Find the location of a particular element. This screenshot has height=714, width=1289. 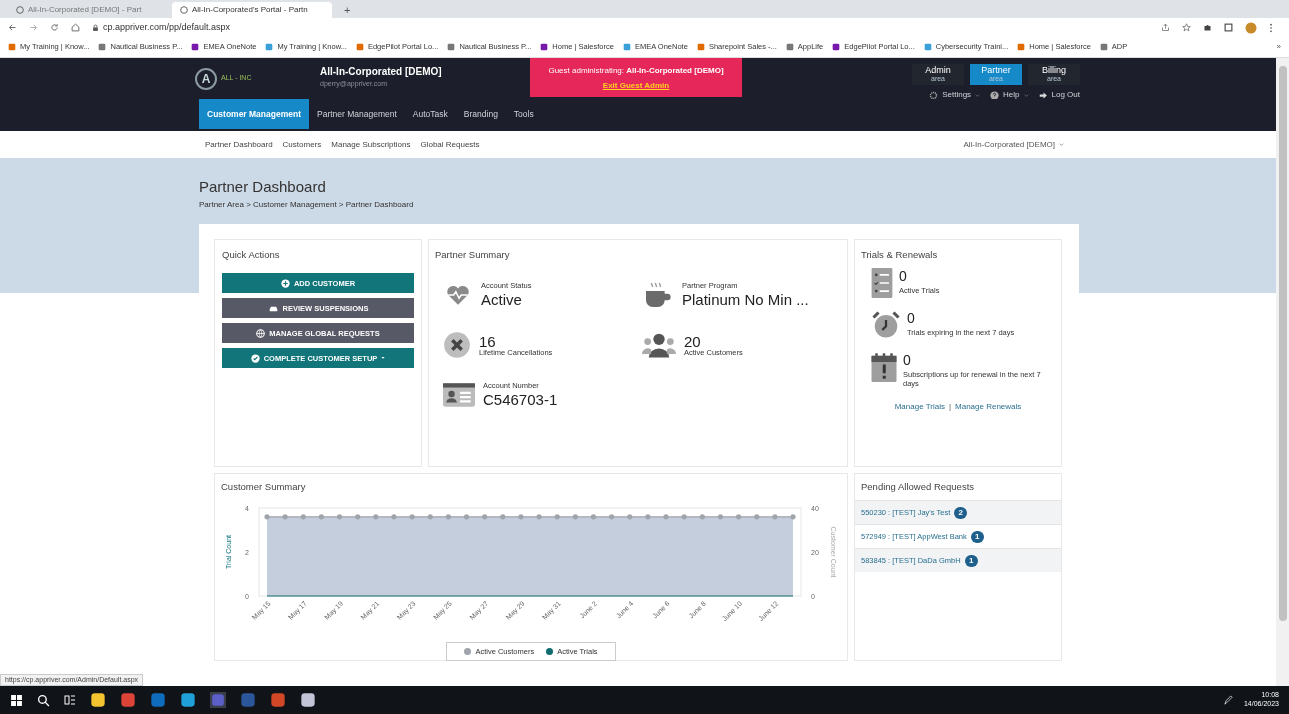

logo: A is located at coordinates (206, 78).